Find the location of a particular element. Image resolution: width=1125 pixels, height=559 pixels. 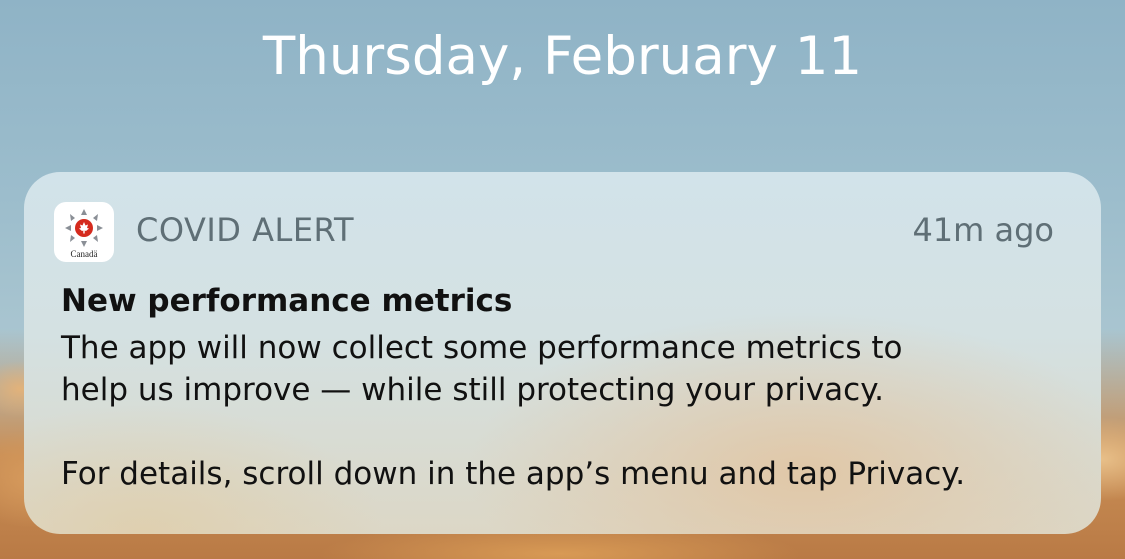

lock-screen-date: Thursday, February 11 is located at coordinates (562, 56).